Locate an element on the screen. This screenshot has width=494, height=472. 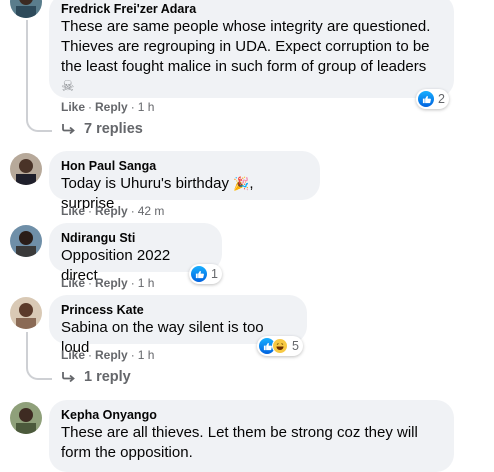
reaction-summary: 2 is located at coordinates (432, 99).